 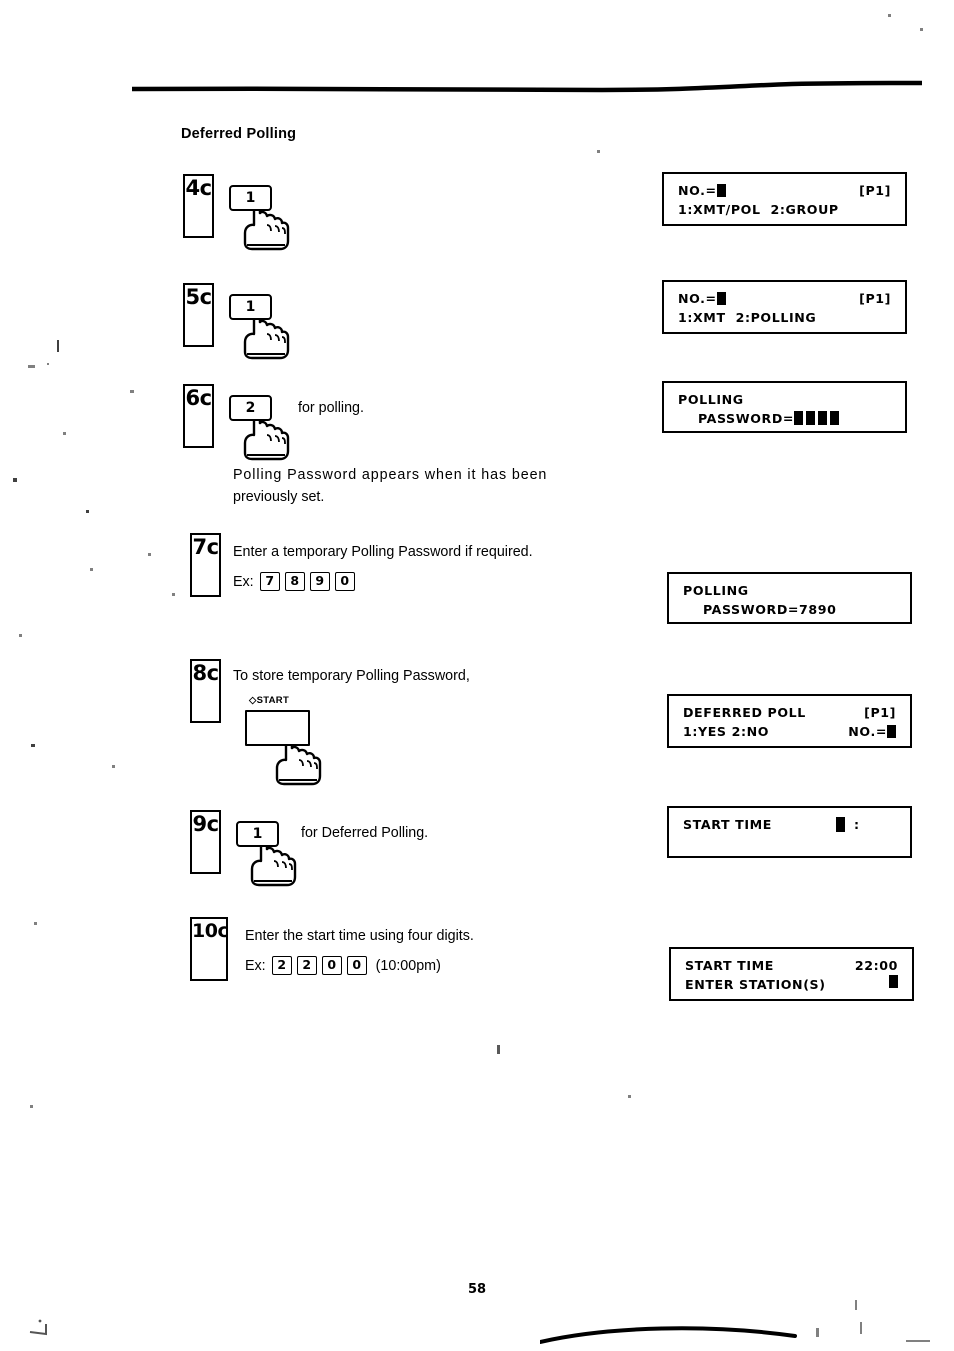 What do you see at coordinates (729, 965) in the screenshot?
I see `lcd-line1-left: START TIME` at bounding box center [729, 965].